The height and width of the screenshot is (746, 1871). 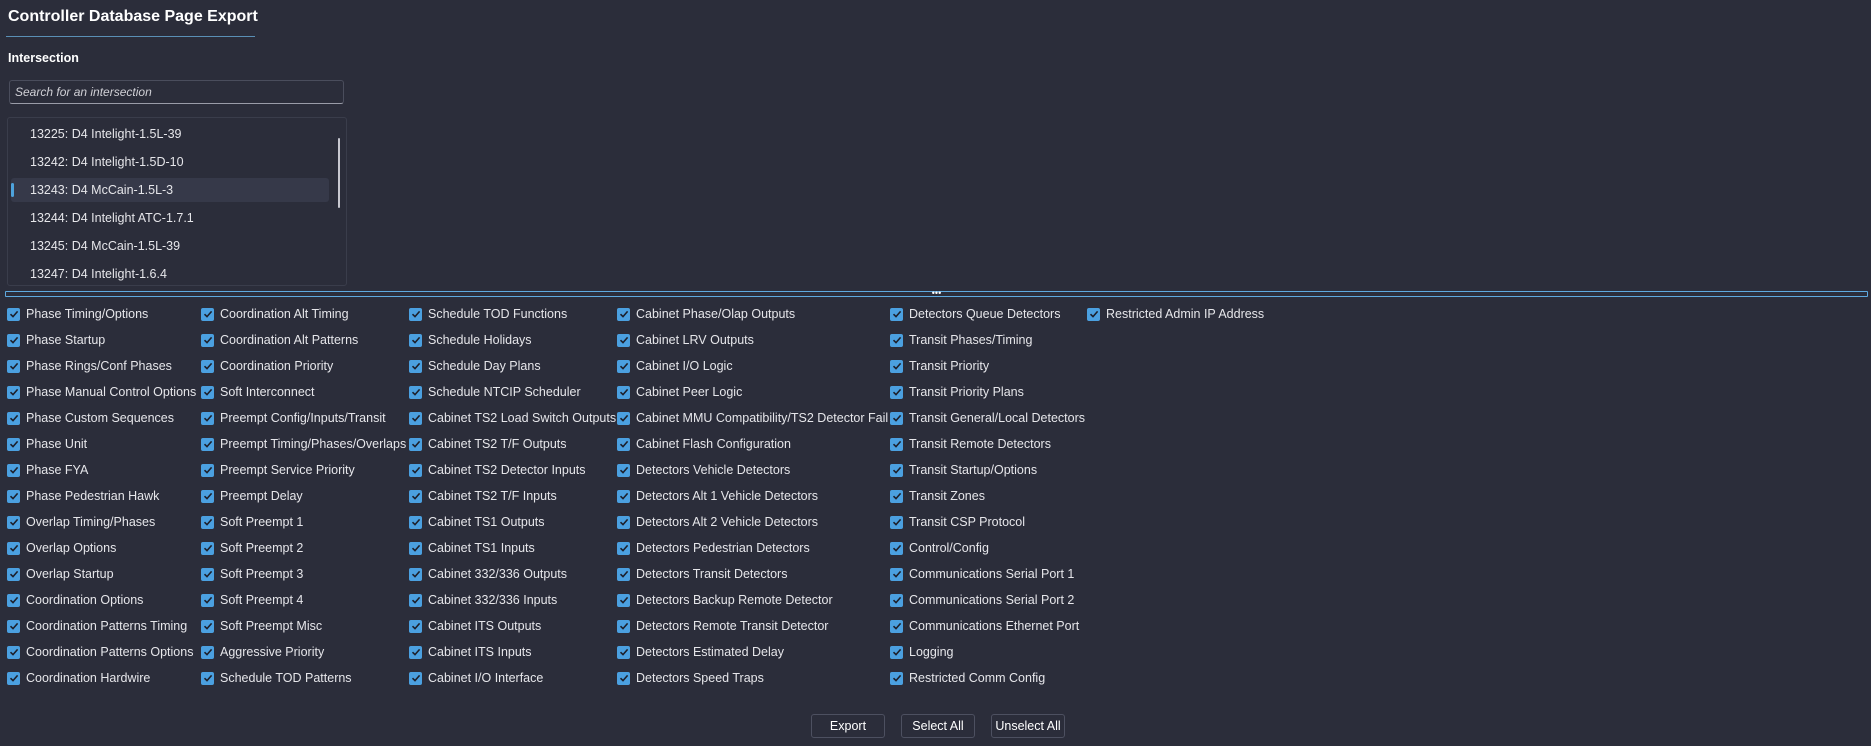 I want to click on select-all-button: Select All, so click(x=938, y=726).